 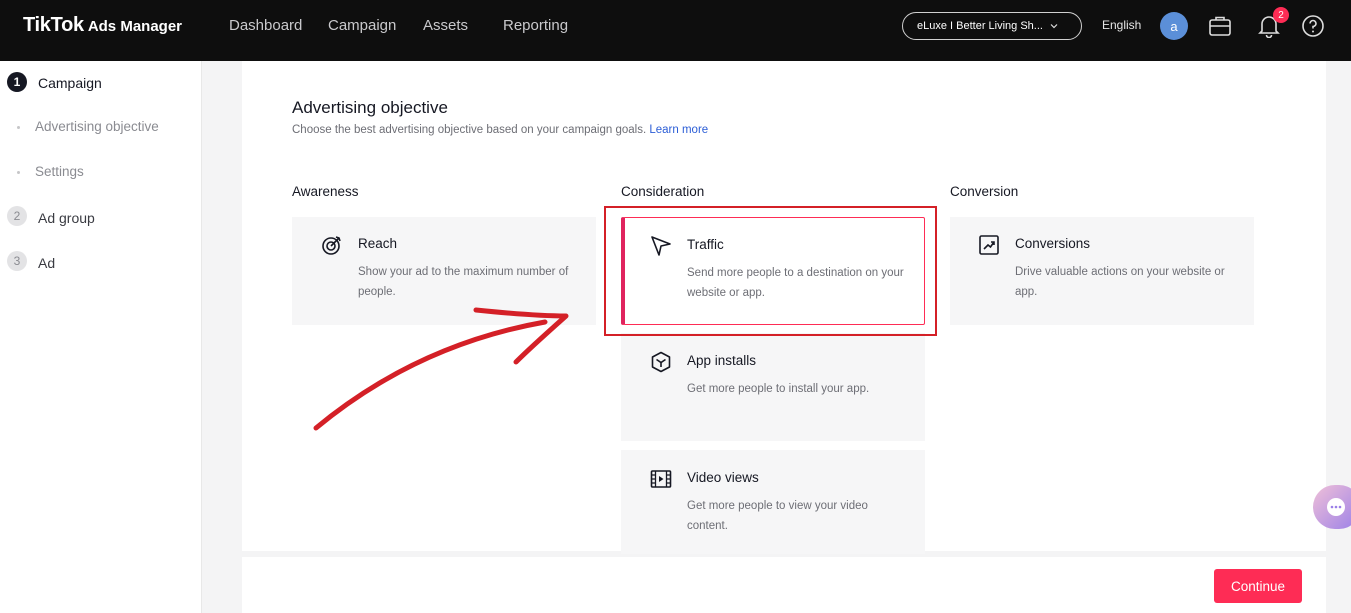 I want to click on nav-reporting: Reporting, so click(x=535, y=25).